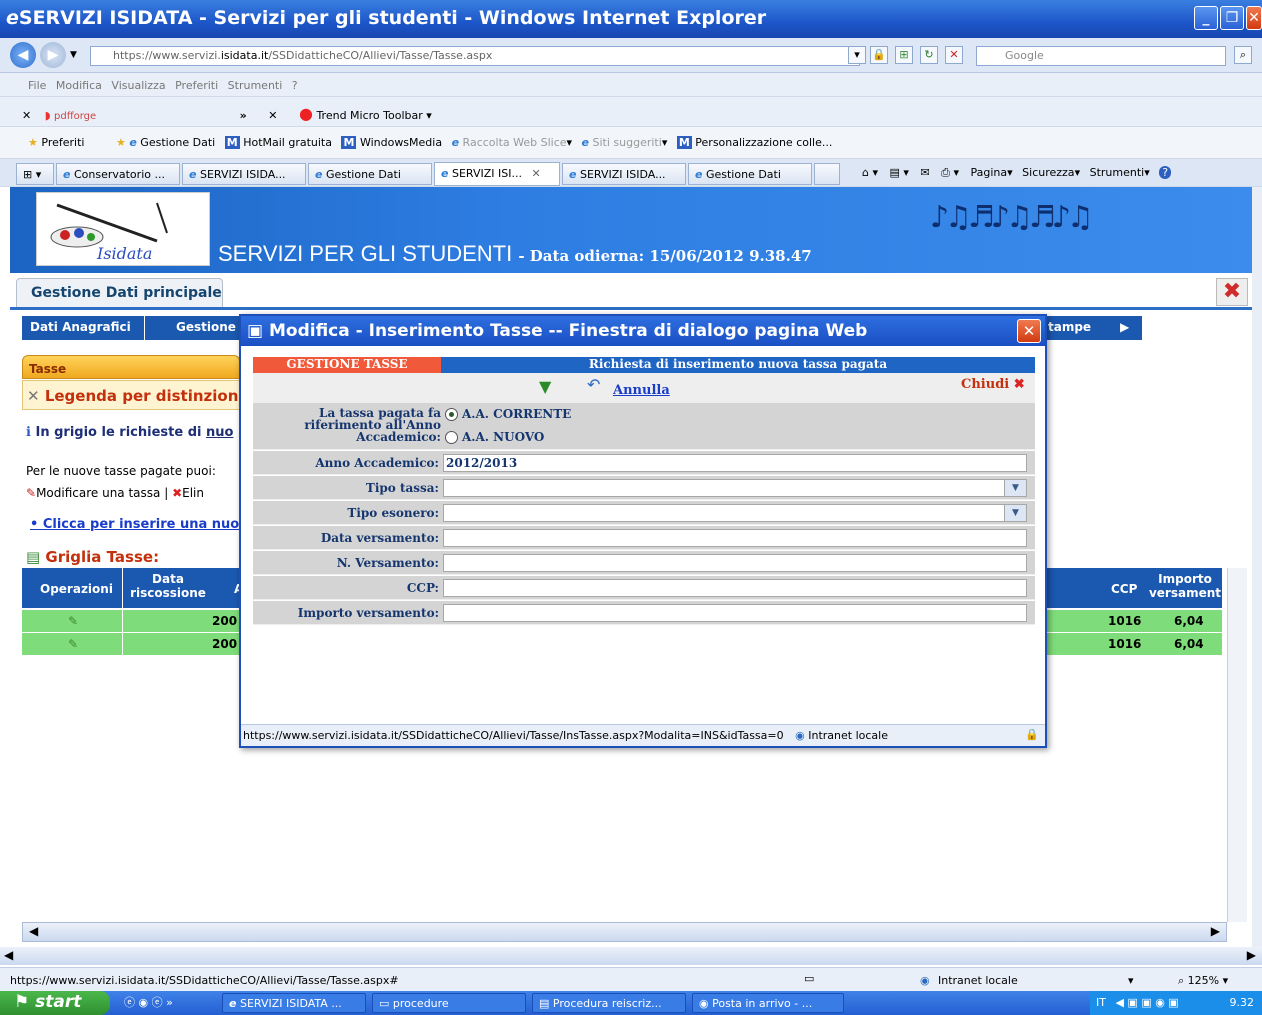  What do you see at coordinates (929, 55) in the screenshot?
I see `refresh-icon: ↻` at bounding box center [929, 55].